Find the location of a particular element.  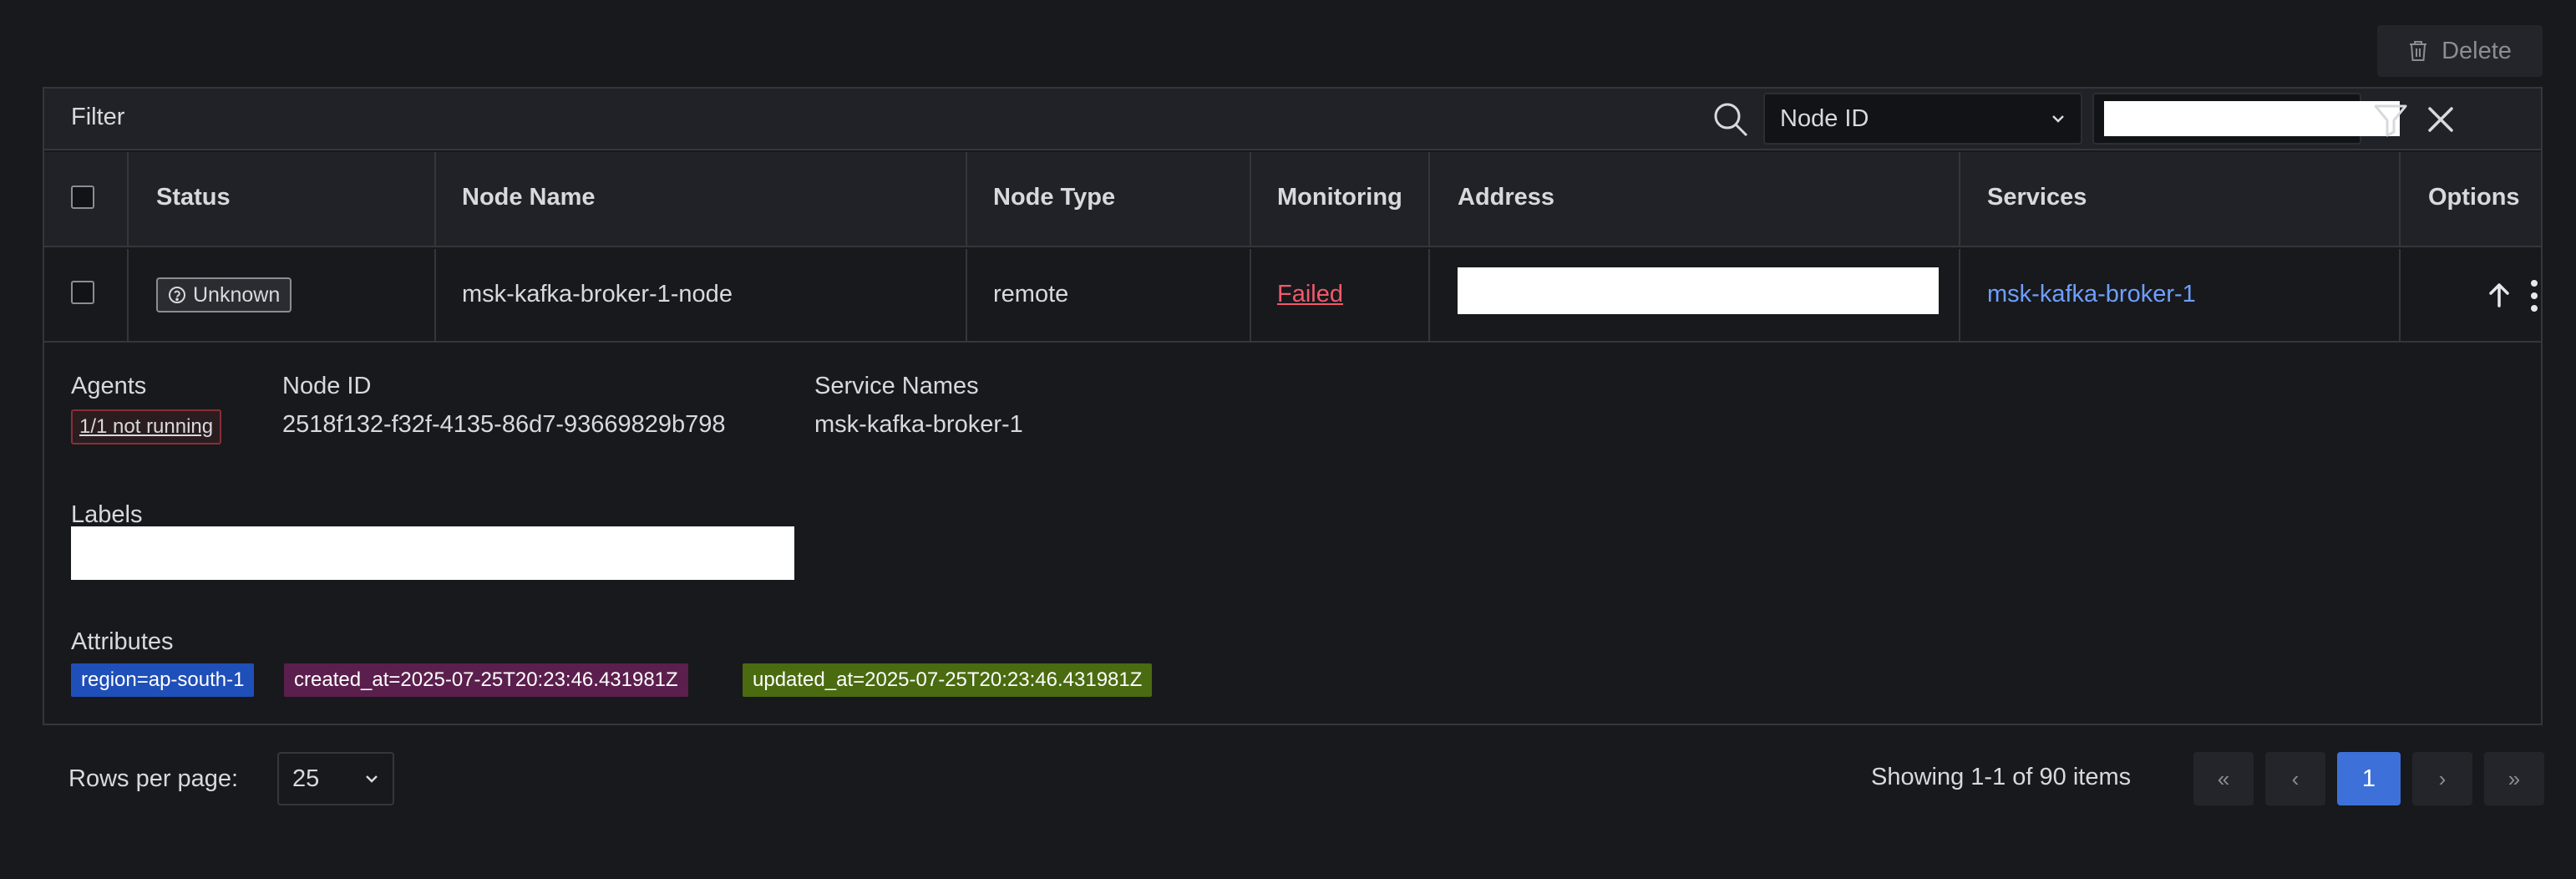

pagination-summary: Showing 1-1 of 90 items is located at coordinates (2001, 777).